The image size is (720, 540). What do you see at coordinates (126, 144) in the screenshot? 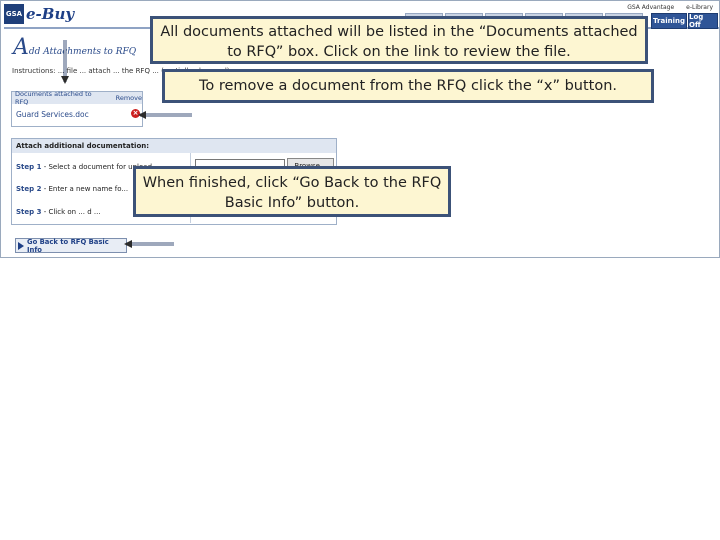
I see `pointer-arrows` at bounding box center [126, 144].